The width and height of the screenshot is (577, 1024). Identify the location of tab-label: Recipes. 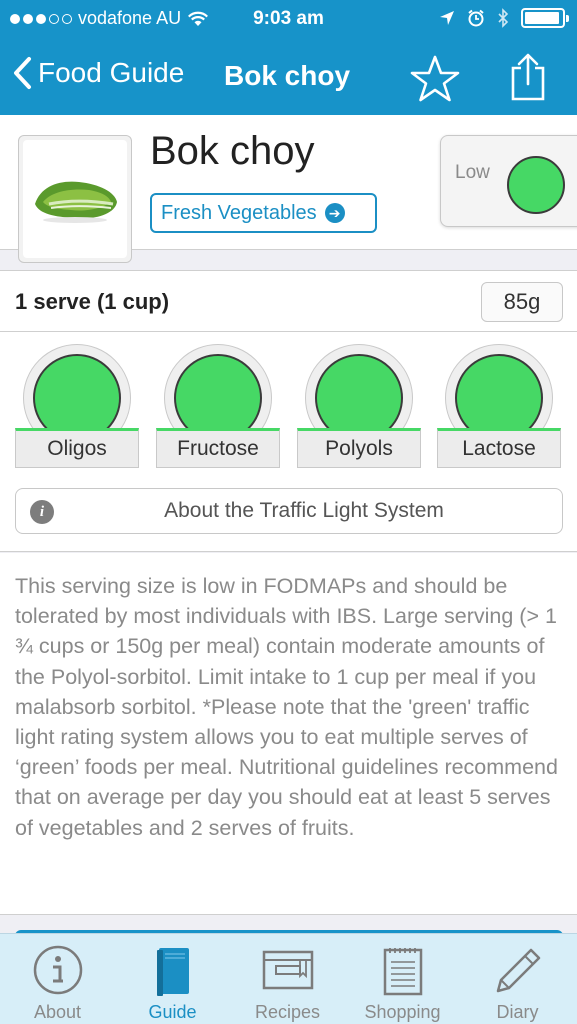
(287, 1012).